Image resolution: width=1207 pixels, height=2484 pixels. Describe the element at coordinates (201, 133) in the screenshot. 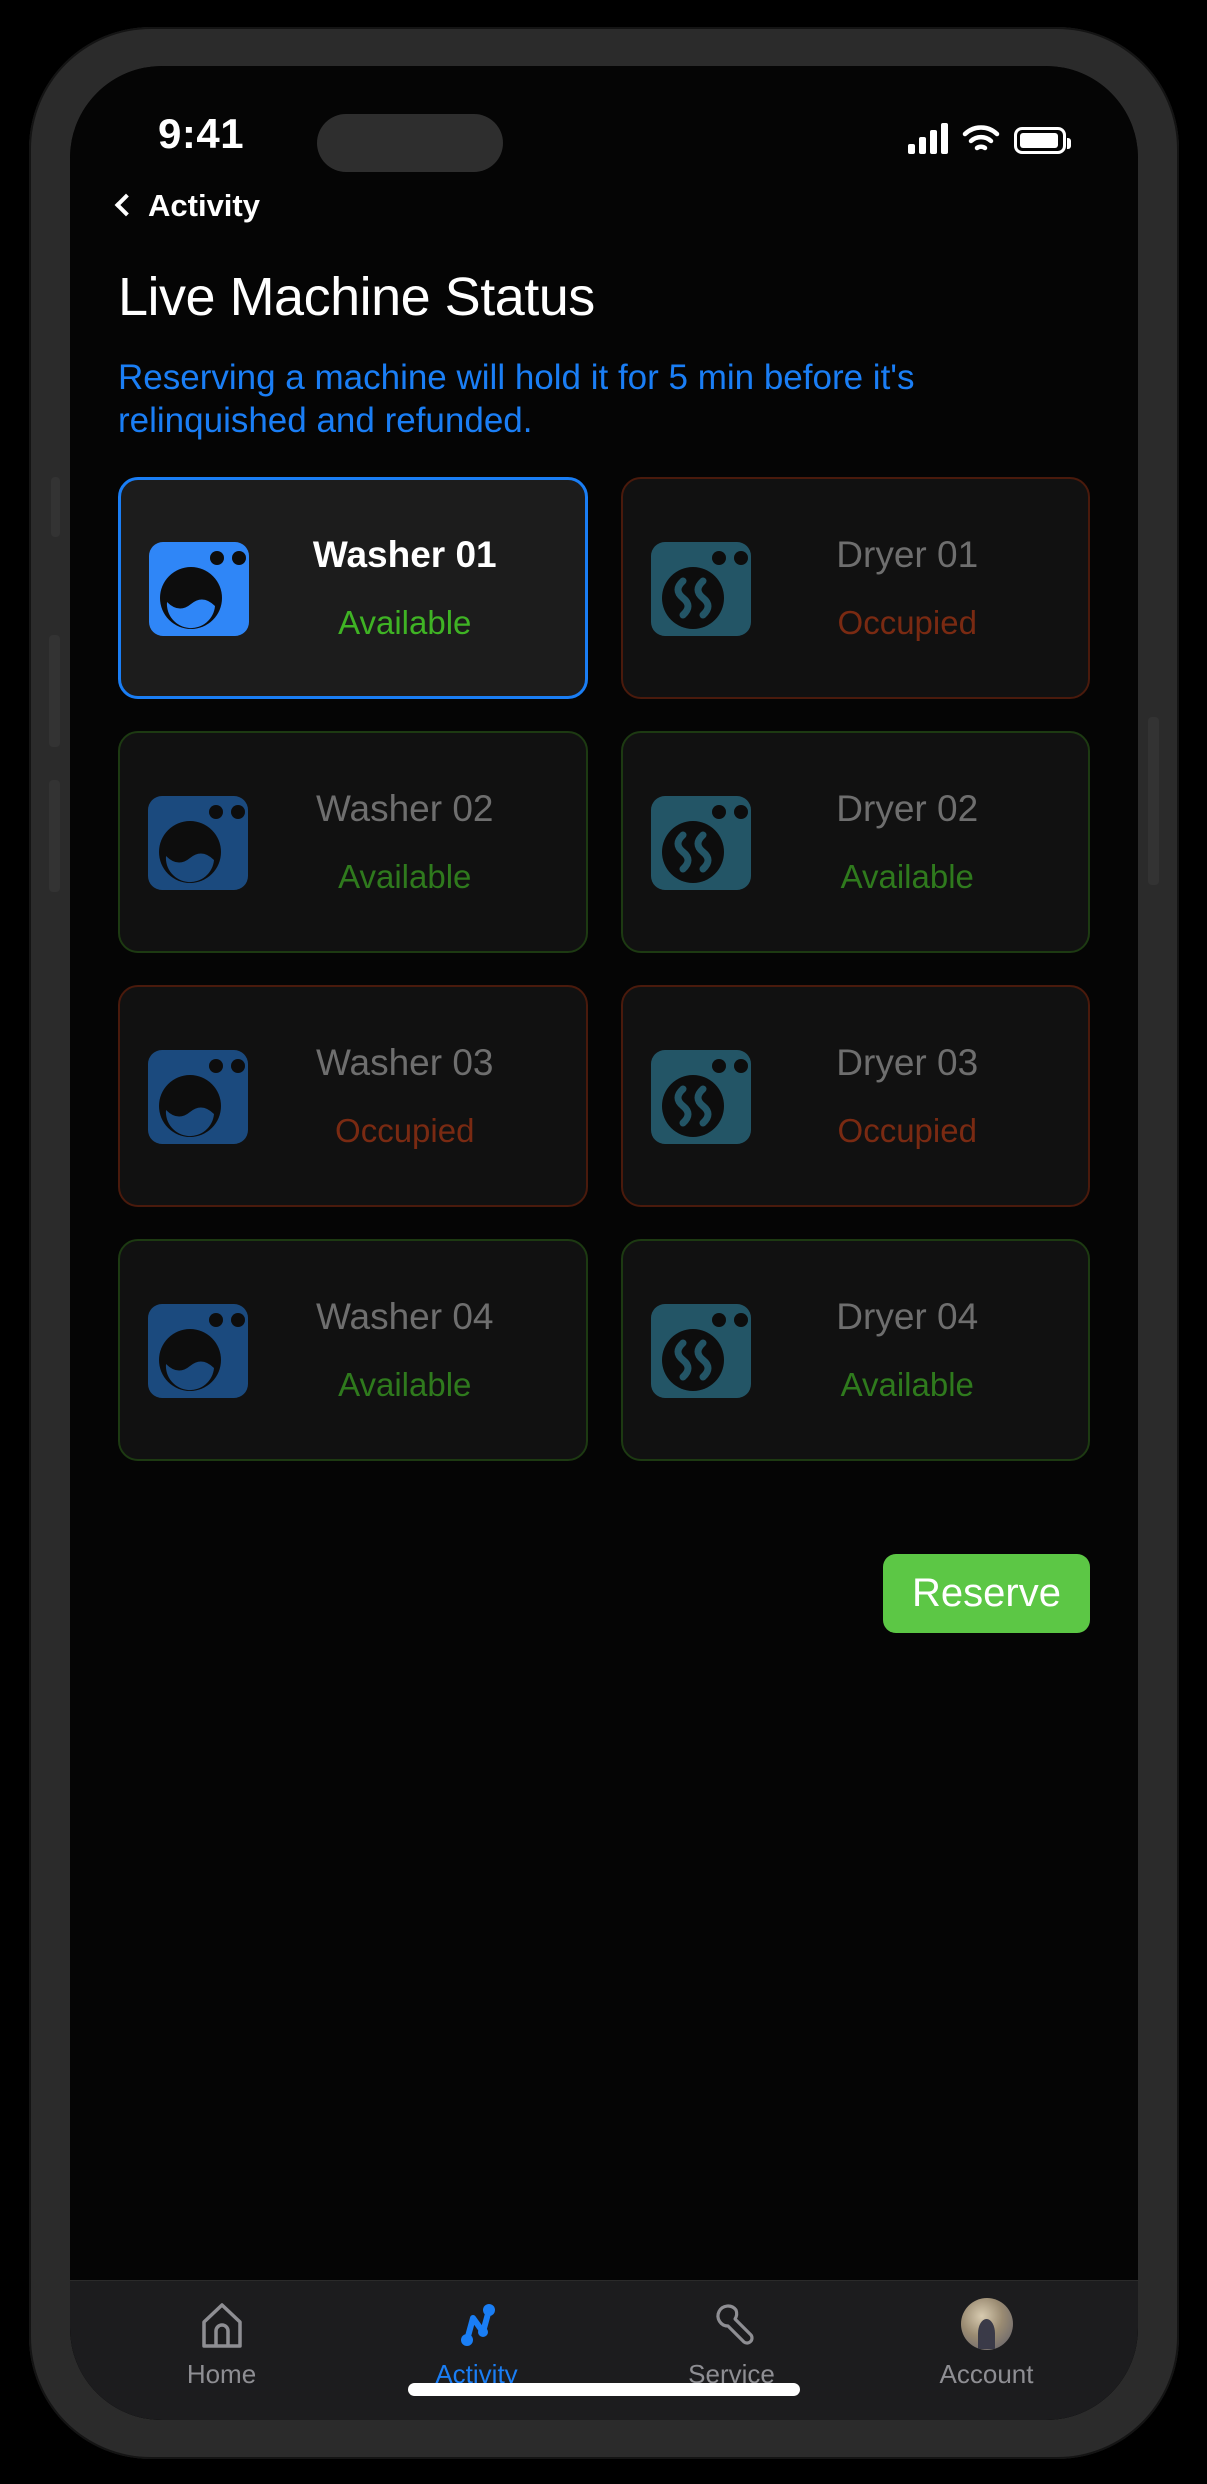

I see `status-bar-time: 9:41` at that location.